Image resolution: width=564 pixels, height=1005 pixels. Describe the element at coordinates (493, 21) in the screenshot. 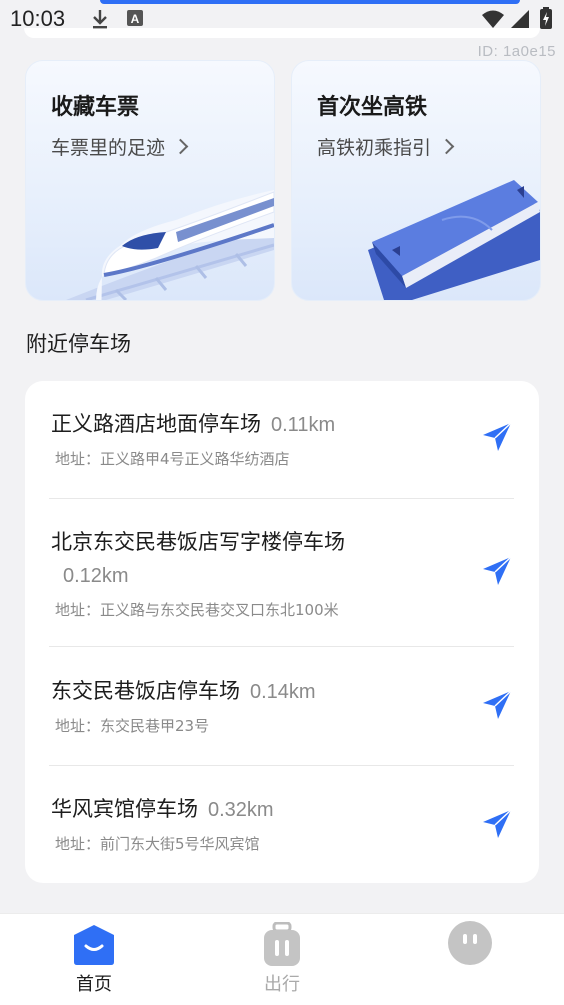

I see `wifi-icon` at that location.